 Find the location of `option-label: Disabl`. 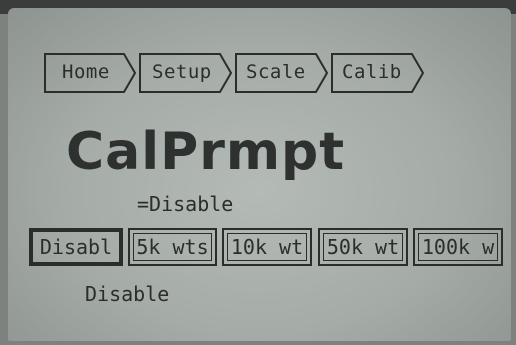

option-label: Disabl is located at coordinates (76, 247).